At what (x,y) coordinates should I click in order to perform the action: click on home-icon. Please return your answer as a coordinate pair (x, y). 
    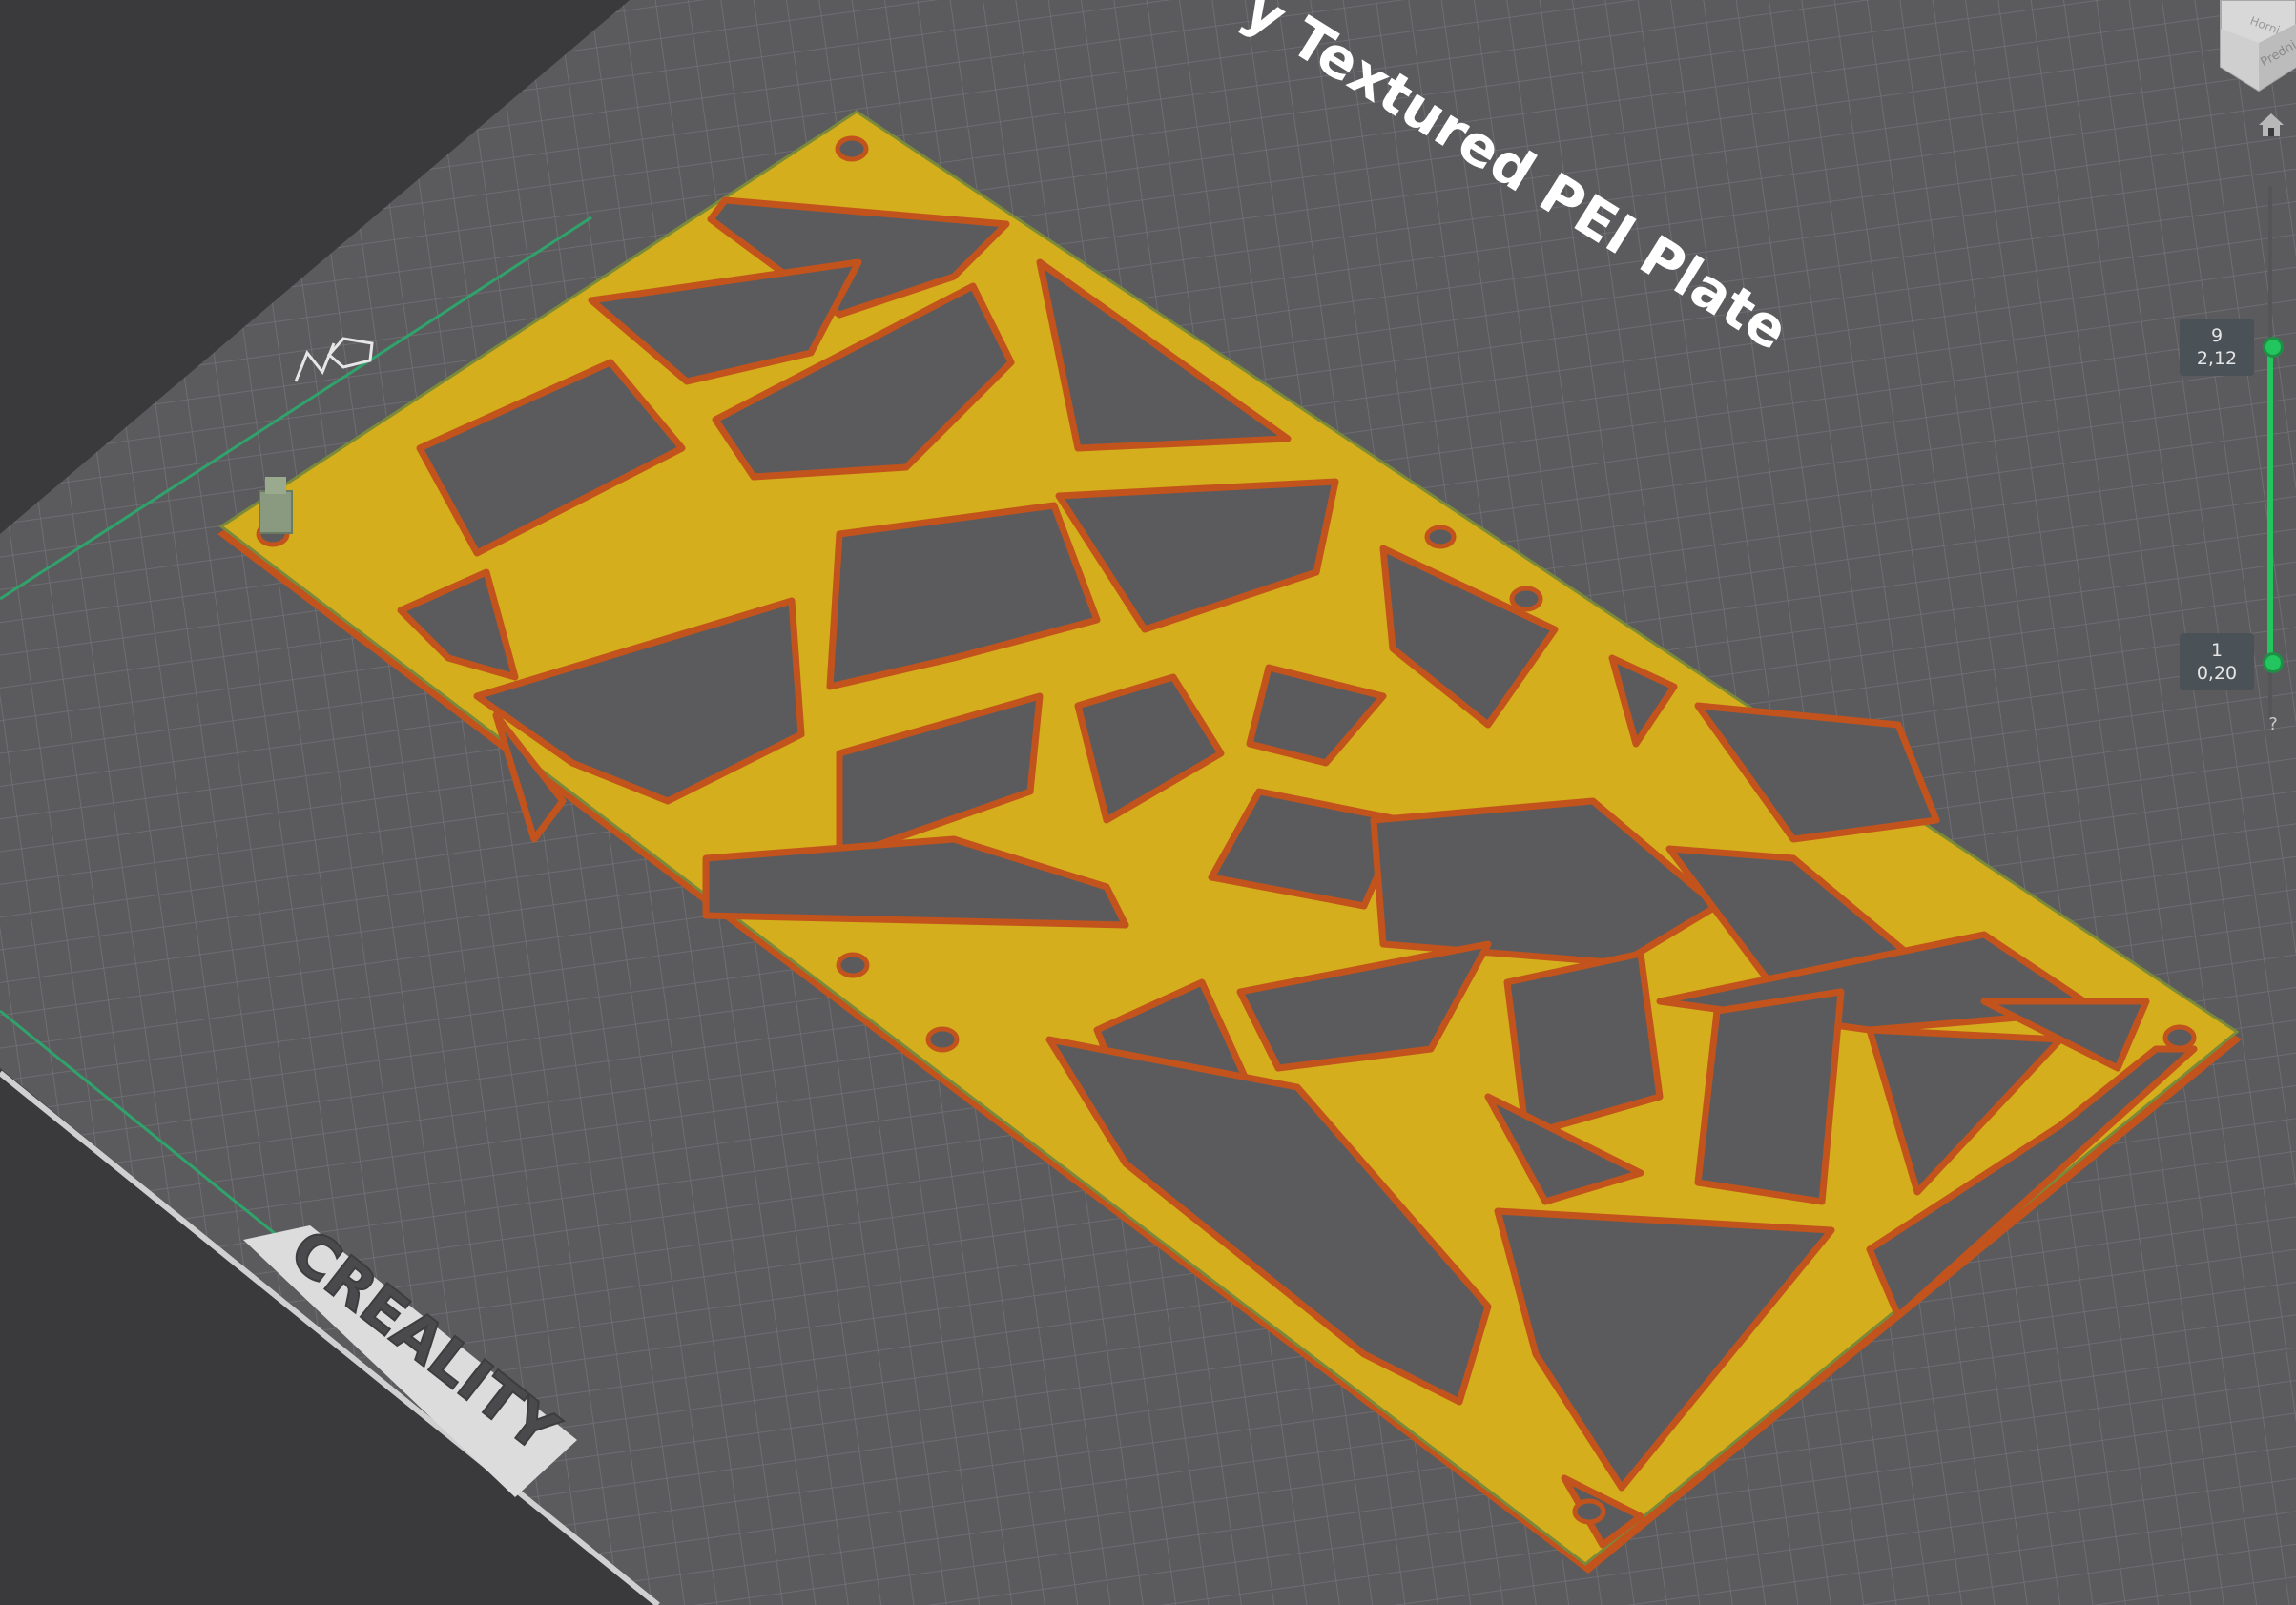
    Looking at the image, I should click on (2271, 125).